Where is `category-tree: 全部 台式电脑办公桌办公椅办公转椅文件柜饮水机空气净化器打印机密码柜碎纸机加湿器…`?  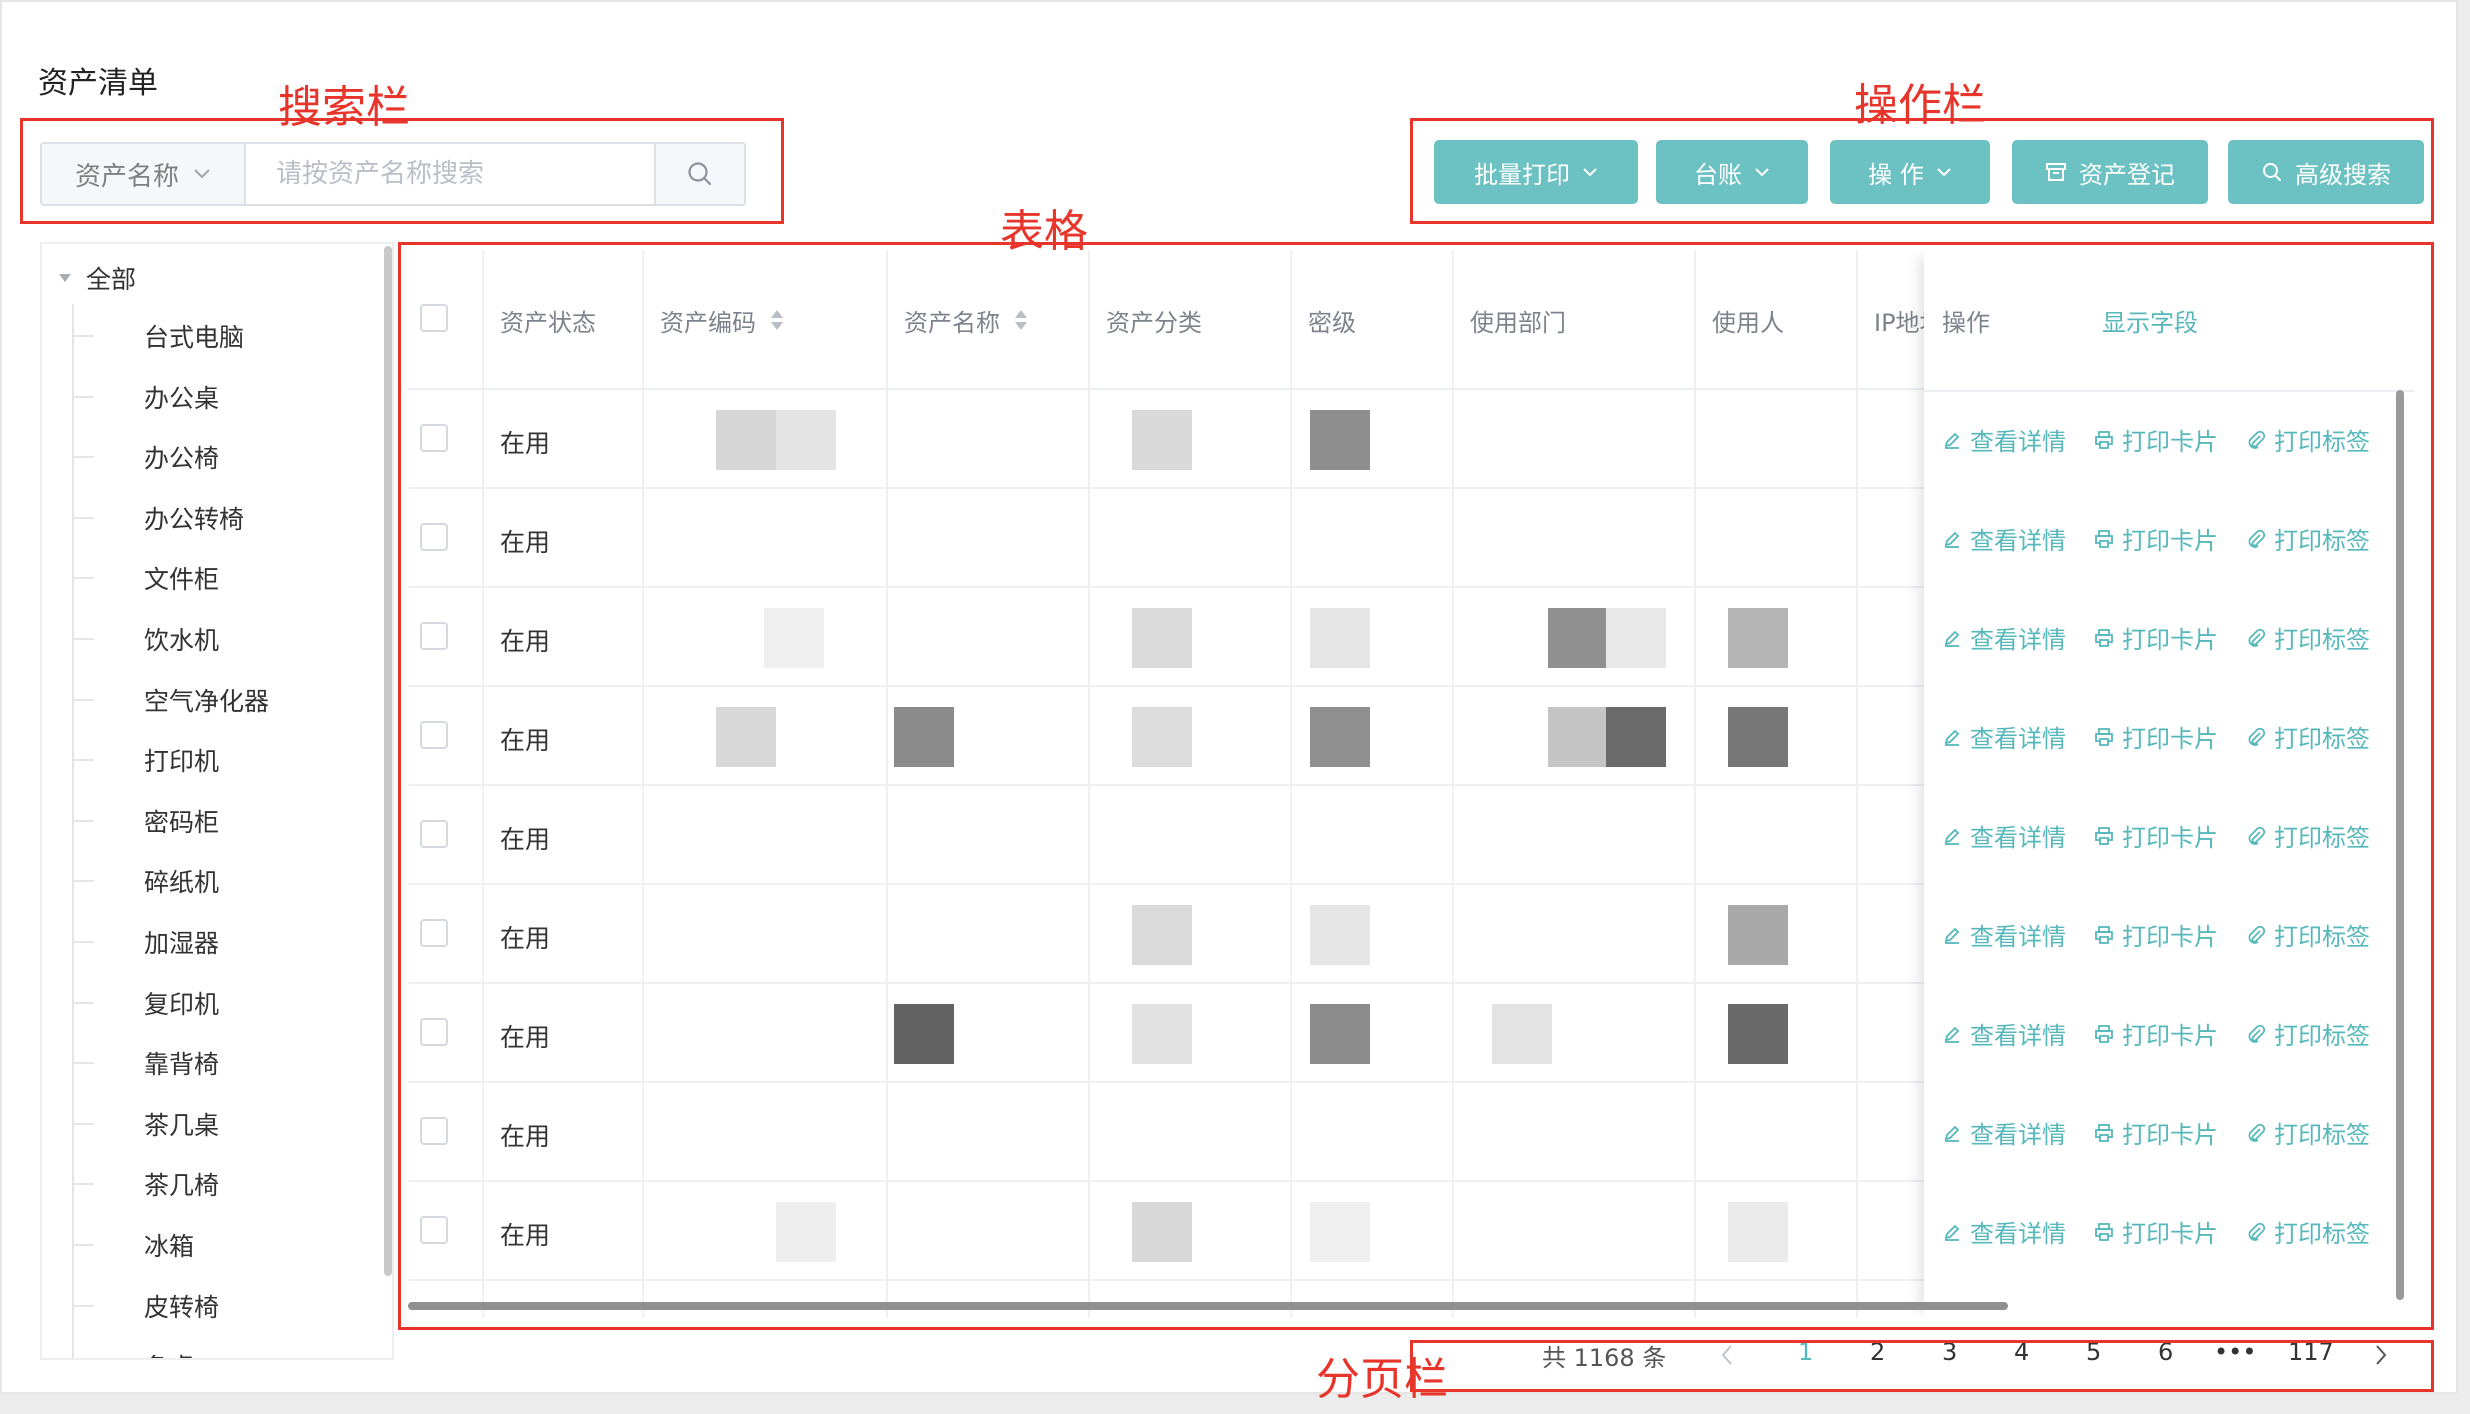
category-tree: 全部 台式电脑办公桌办公椅办公转椅文件柜饮水机空气净化器打印机密码柜碎纸机加湿器… is located at coordinates (217, 801).